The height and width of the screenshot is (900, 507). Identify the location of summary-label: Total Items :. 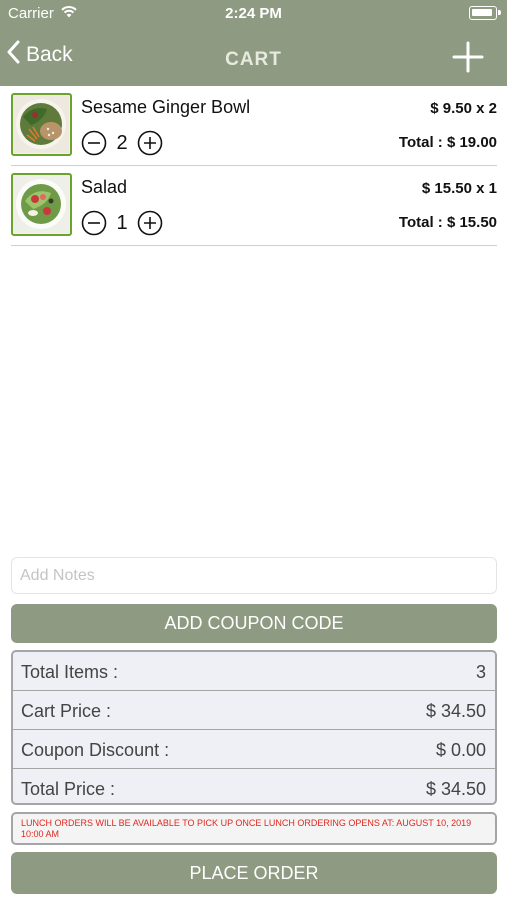
(70, 672).